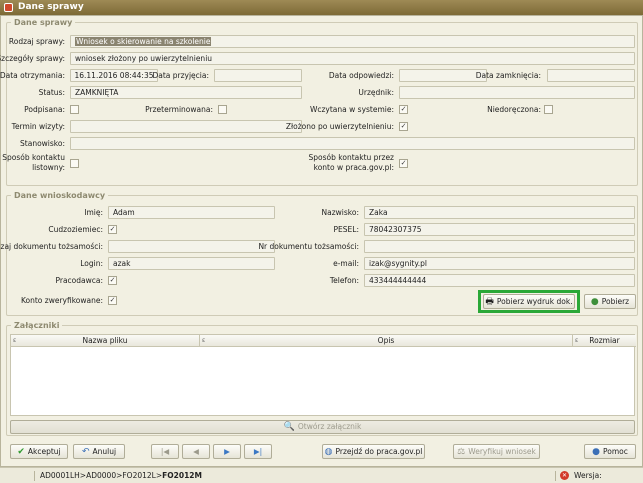  What do you see at coordinates (499, 280) in the screenshot?
I see `telefon-field: 433444444444` at bounding box center [499, 280].